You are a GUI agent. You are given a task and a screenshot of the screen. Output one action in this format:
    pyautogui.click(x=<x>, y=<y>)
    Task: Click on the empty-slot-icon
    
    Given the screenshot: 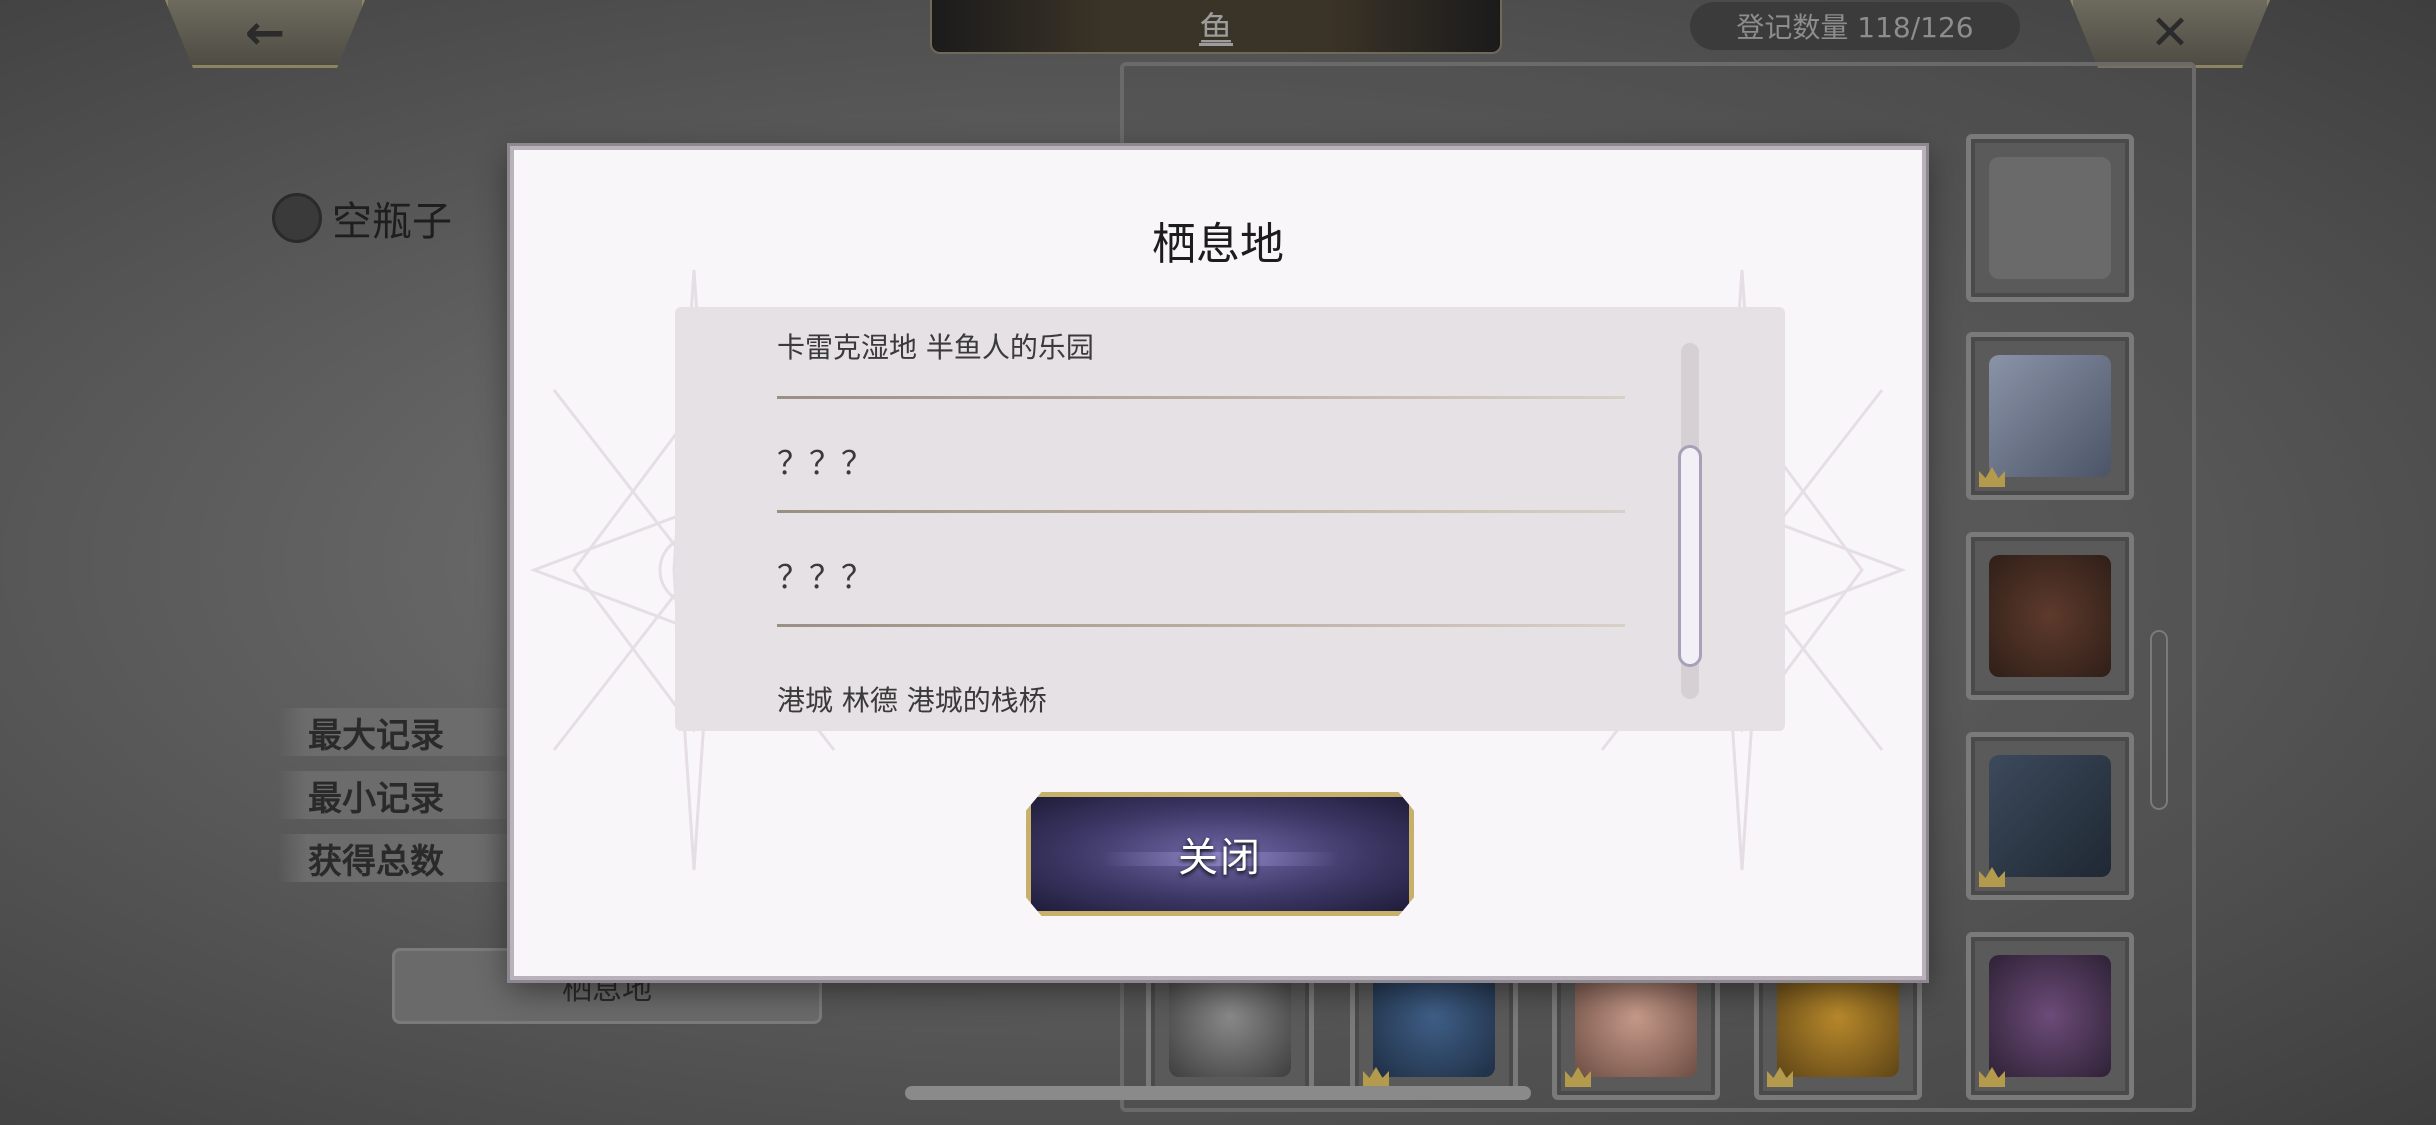 What is the action you would take?
    pyautogui.click(x=2050, y=218)
    